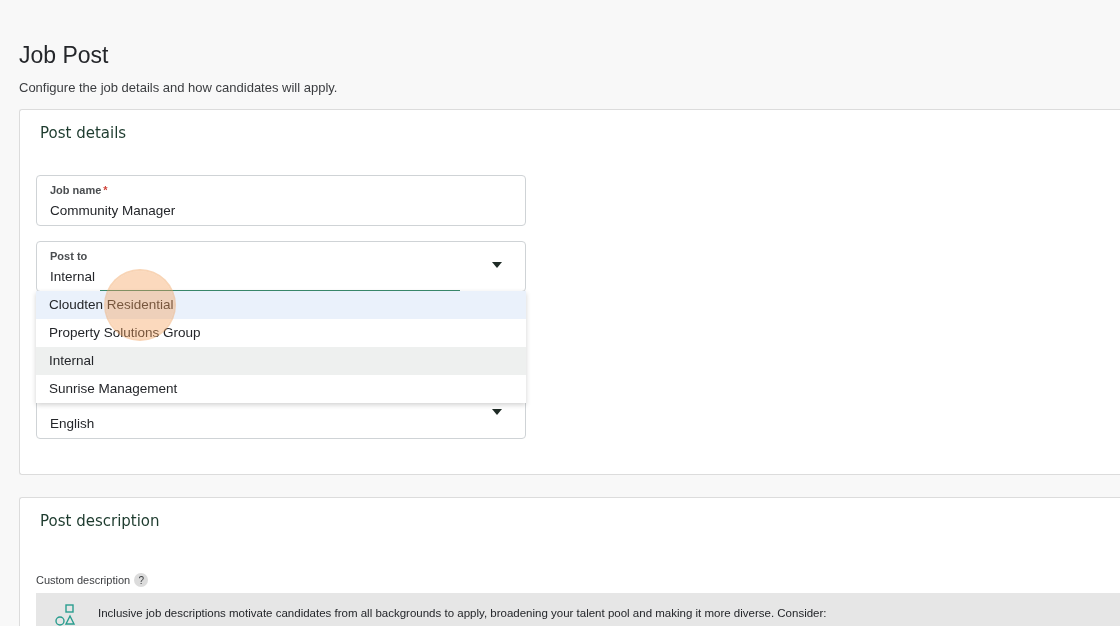 The image size is (1120, 626). What do you see at coordinates (69, 257) in the screenshot?
I see `field-label: Post to` at bounding box center [69, 257].